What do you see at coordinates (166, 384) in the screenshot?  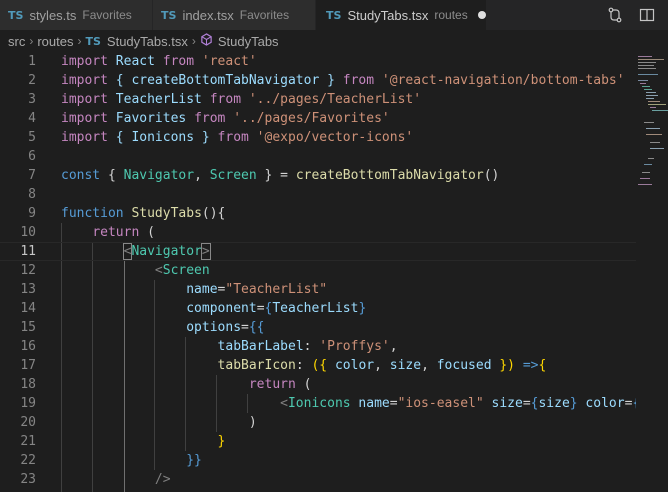 I see `code-line: 18 return (` at bounding box center [166, 384].